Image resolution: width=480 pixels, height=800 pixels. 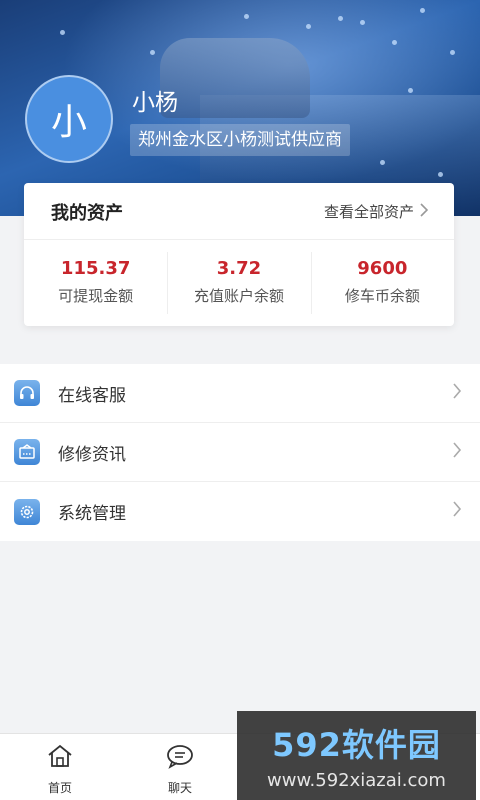 I want to click on menu-item-news: 修修资讯, so click(x=240, y=452).